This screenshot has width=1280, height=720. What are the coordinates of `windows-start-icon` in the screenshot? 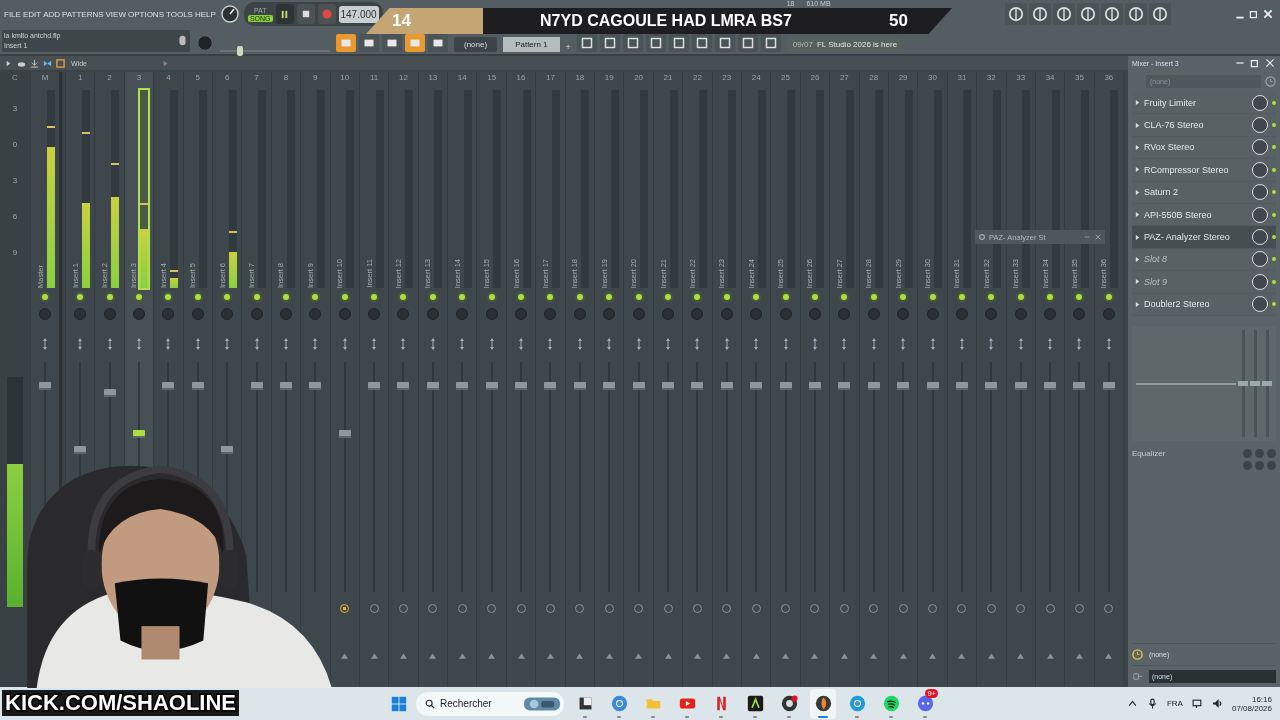 It's located at (399, 703).